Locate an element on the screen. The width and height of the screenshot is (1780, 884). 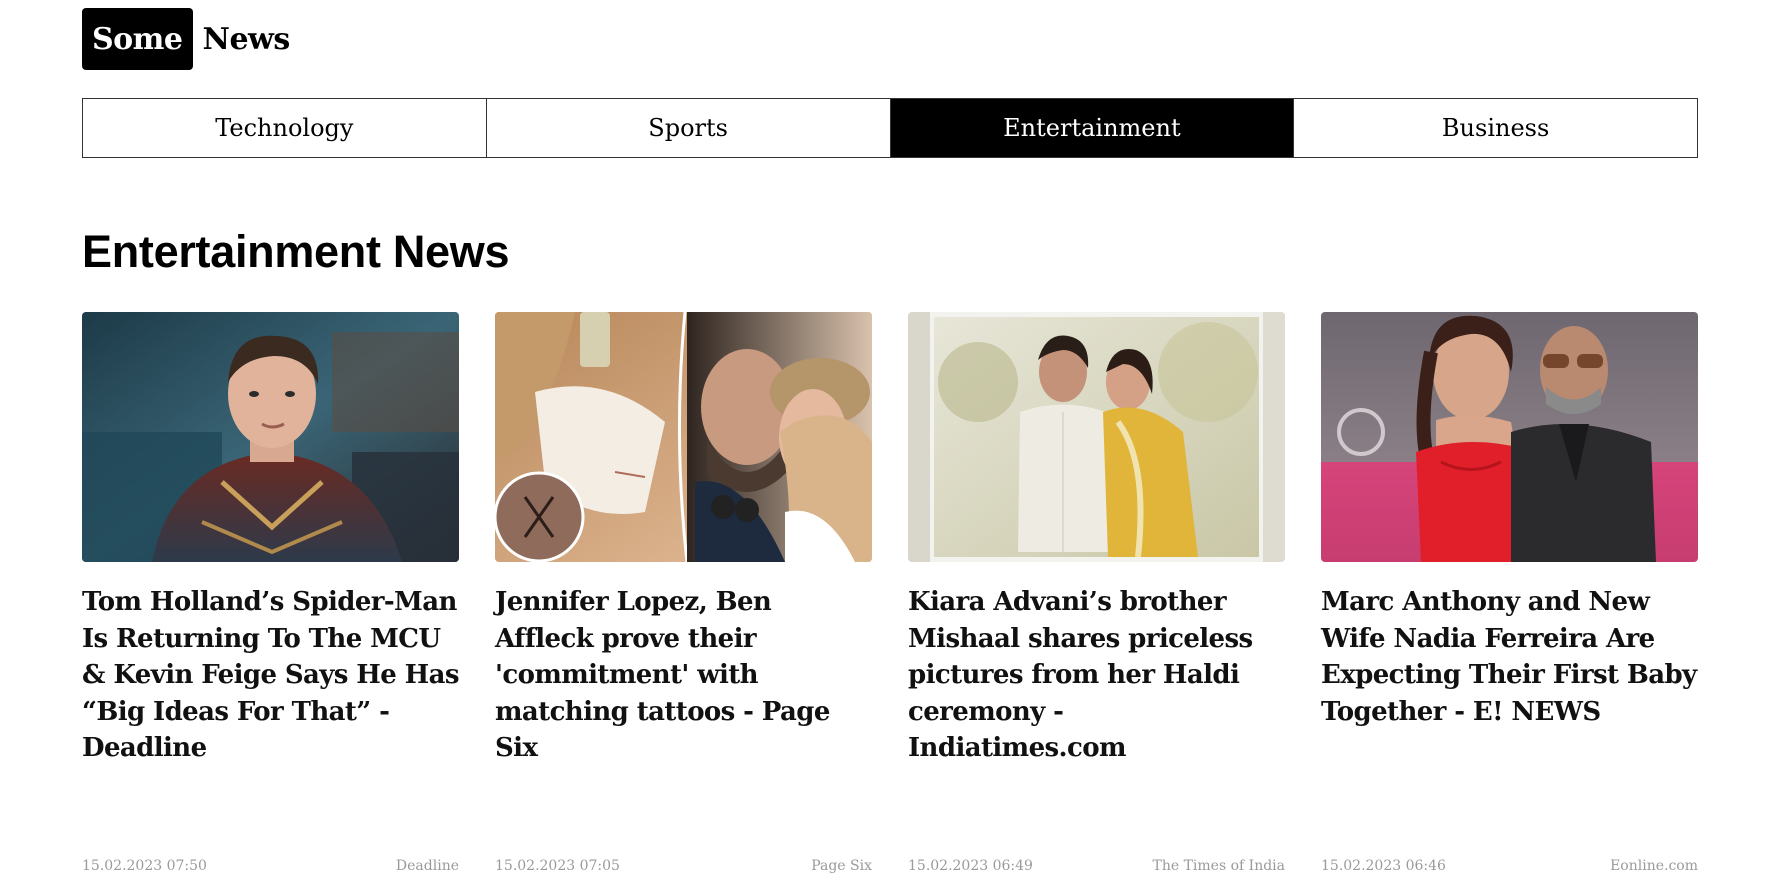
article-meta: 15.02.2023 06:46 Eonline.com is located at coordinates (1509, 866).